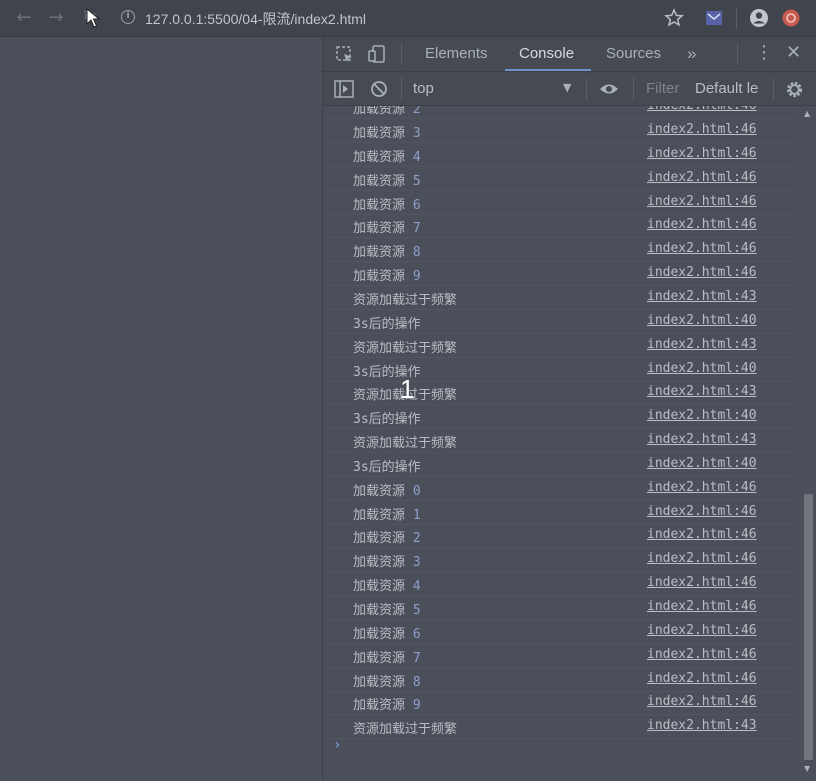  I want to click on console-prompt: ›, so click(337, 745).